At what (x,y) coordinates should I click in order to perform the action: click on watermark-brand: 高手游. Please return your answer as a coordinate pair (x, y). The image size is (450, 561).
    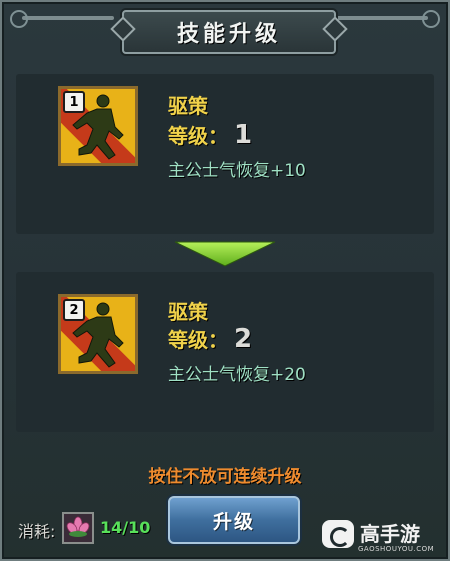
    Looking at the image, I should click on (390, 534).